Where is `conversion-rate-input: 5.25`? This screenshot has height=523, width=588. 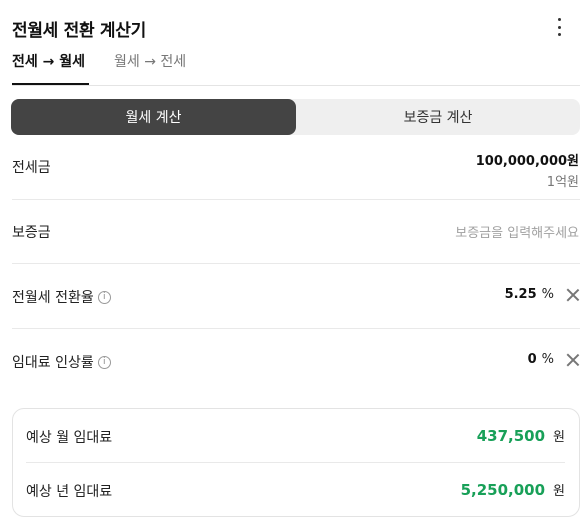 conversion-rate-input: 5.25 is located at coordinates (521, 294).